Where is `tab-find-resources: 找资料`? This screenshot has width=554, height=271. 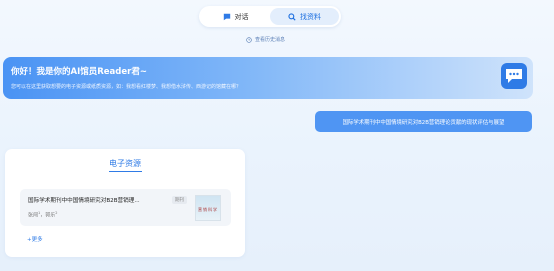
tab-find-resources: 找资料 is located at coordinates (304, 16).